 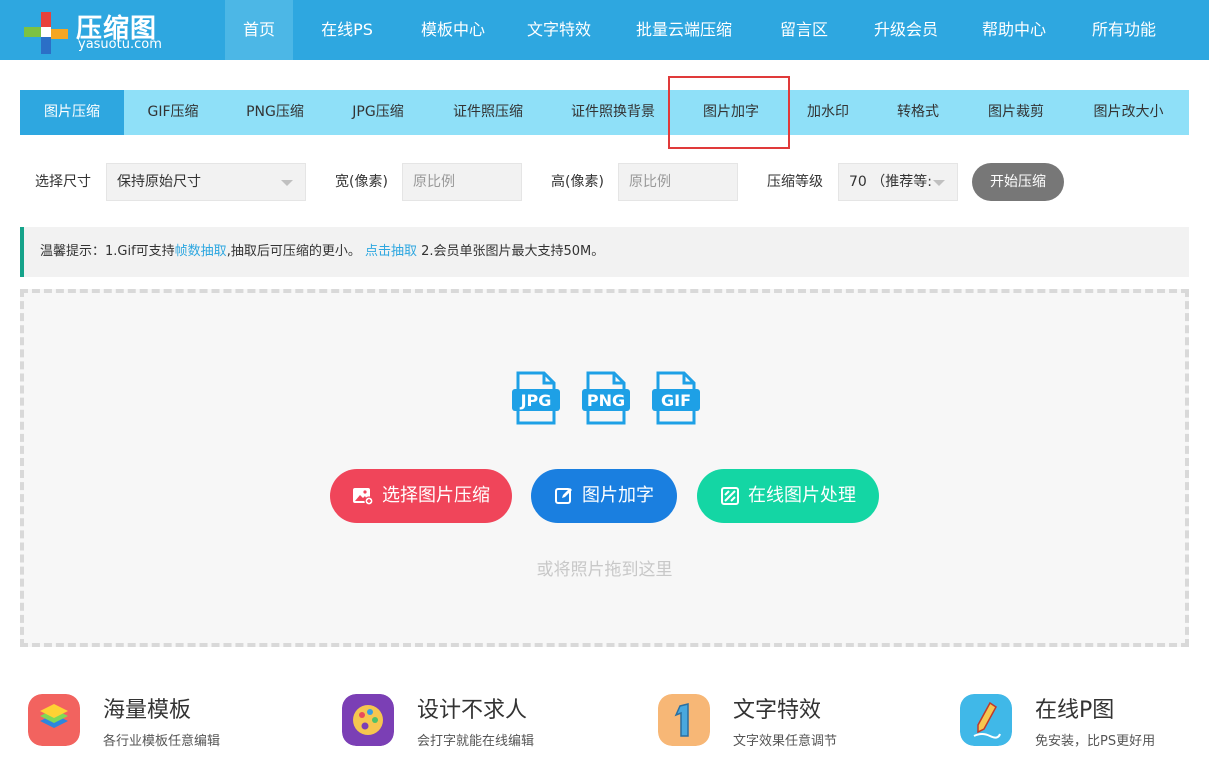 What do you see at coordinates (618, 495) in the screenshot?
I see `add-text-label: 图片加字` at bounding box center [618, 495].